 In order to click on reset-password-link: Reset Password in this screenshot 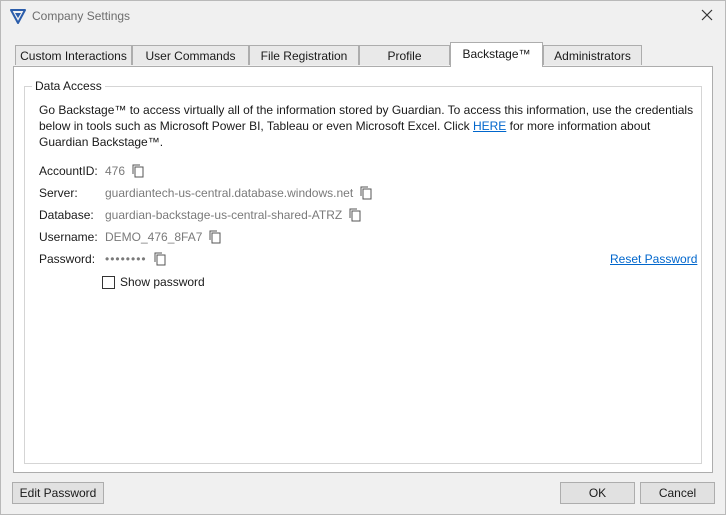, I will do `click(653, 259)`.